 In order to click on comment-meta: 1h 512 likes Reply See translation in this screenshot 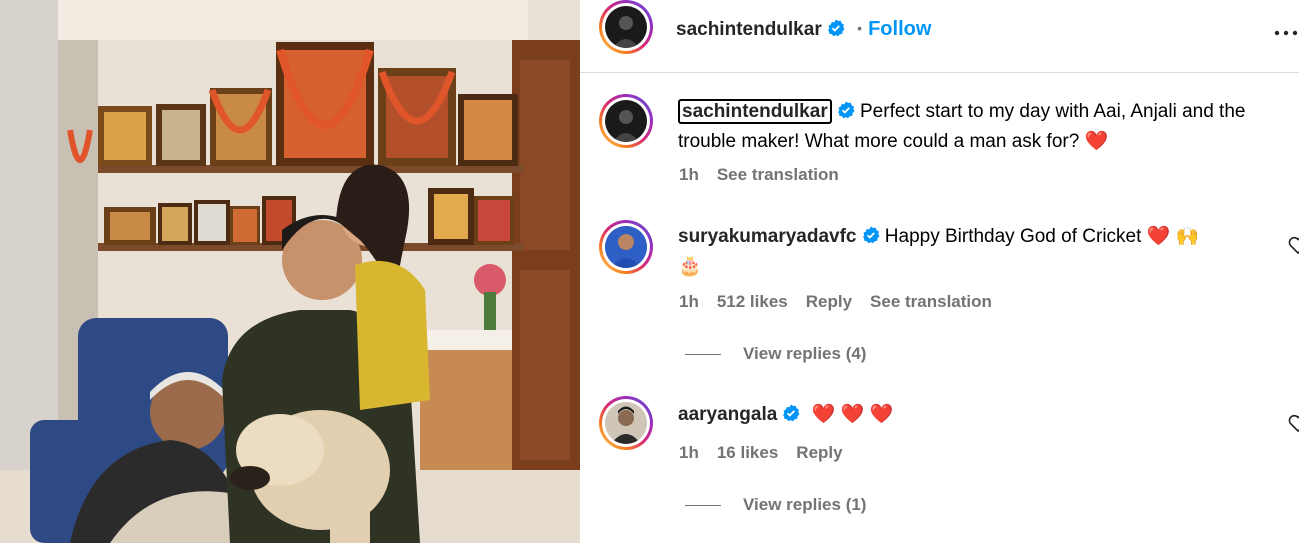, I will do `click(844, 302)`.